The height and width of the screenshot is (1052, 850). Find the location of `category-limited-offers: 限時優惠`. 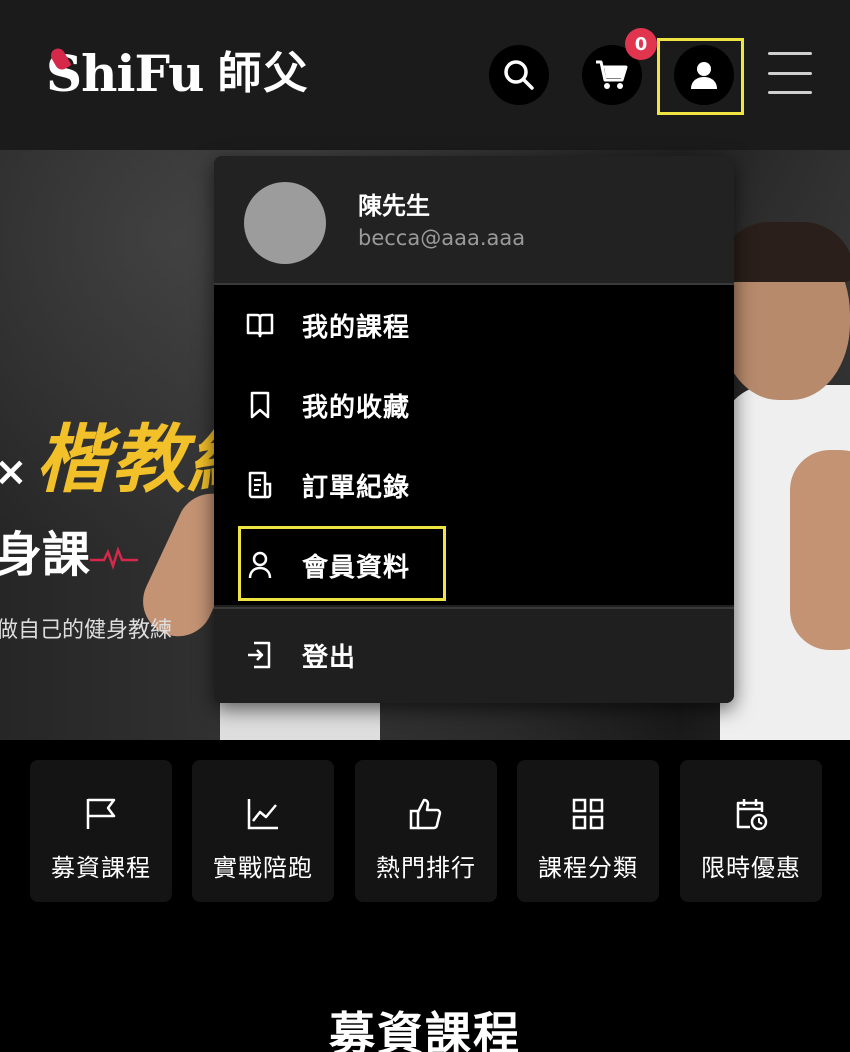

category-limited-offers: 限時優惠 is located at coordinates (751, 831).